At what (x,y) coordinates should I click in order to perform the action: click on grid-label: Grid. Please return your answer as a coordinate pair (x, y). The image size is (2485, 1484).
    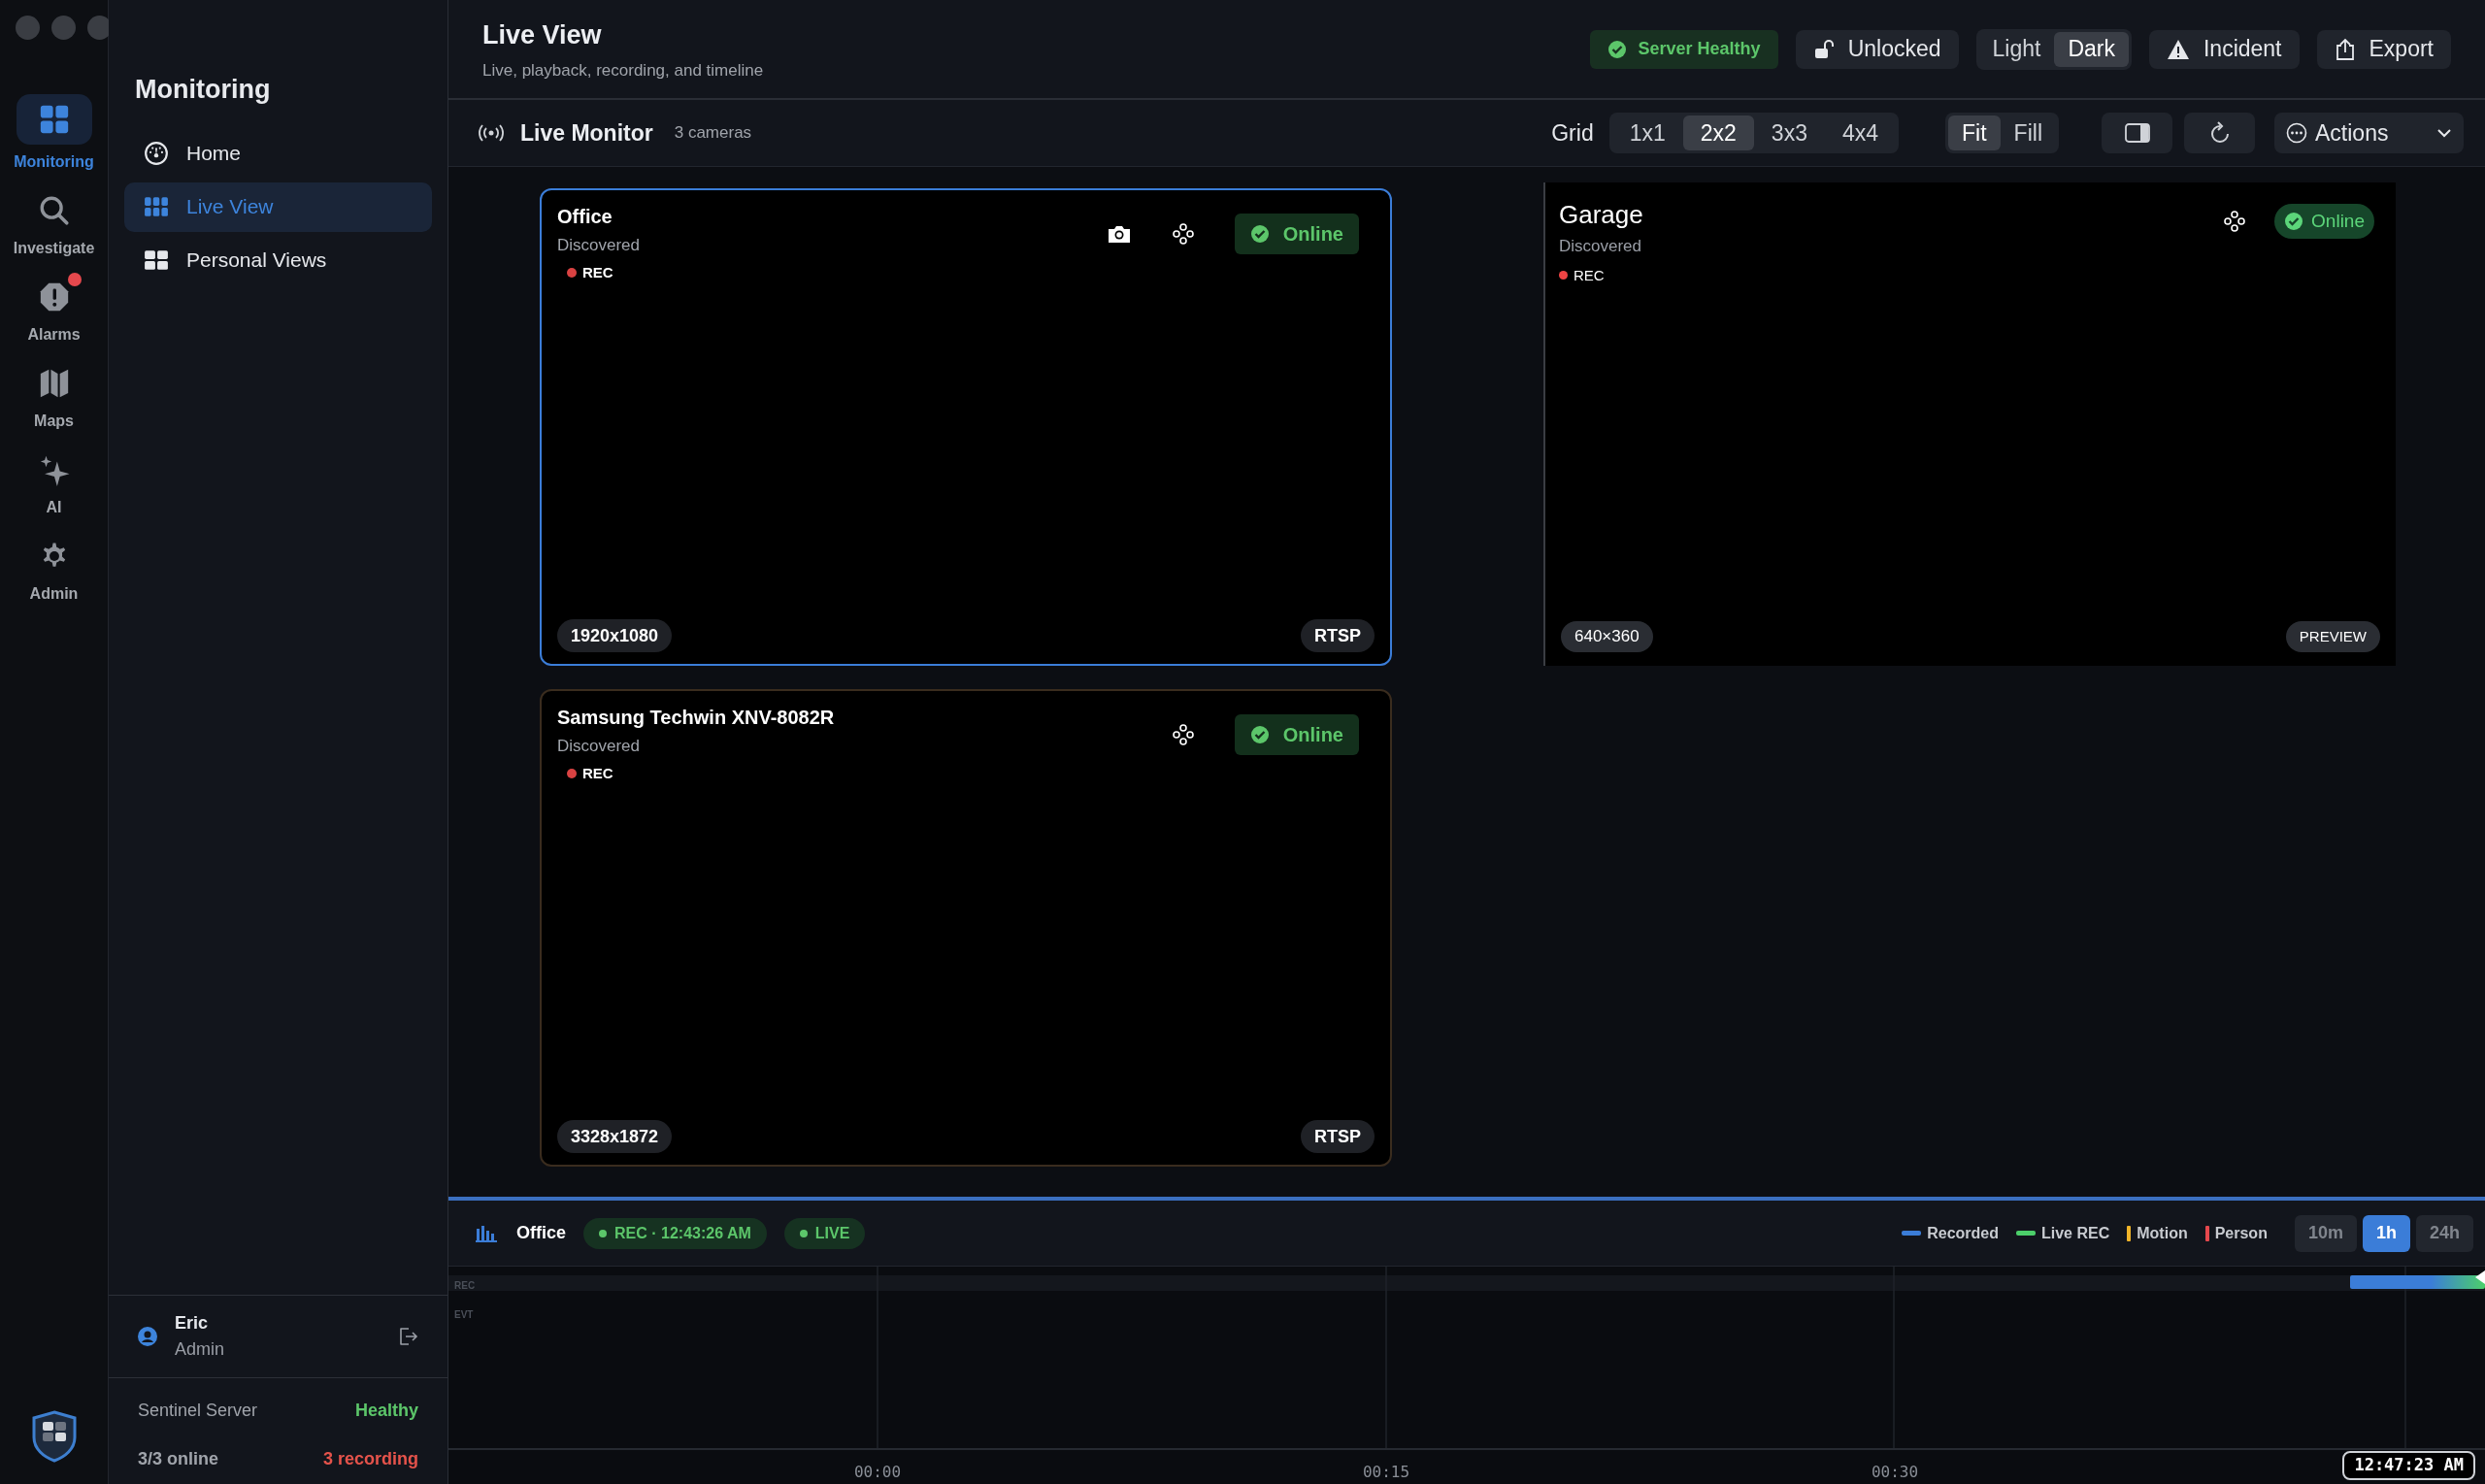
    Looking at the image, I should click on (1572, 133).